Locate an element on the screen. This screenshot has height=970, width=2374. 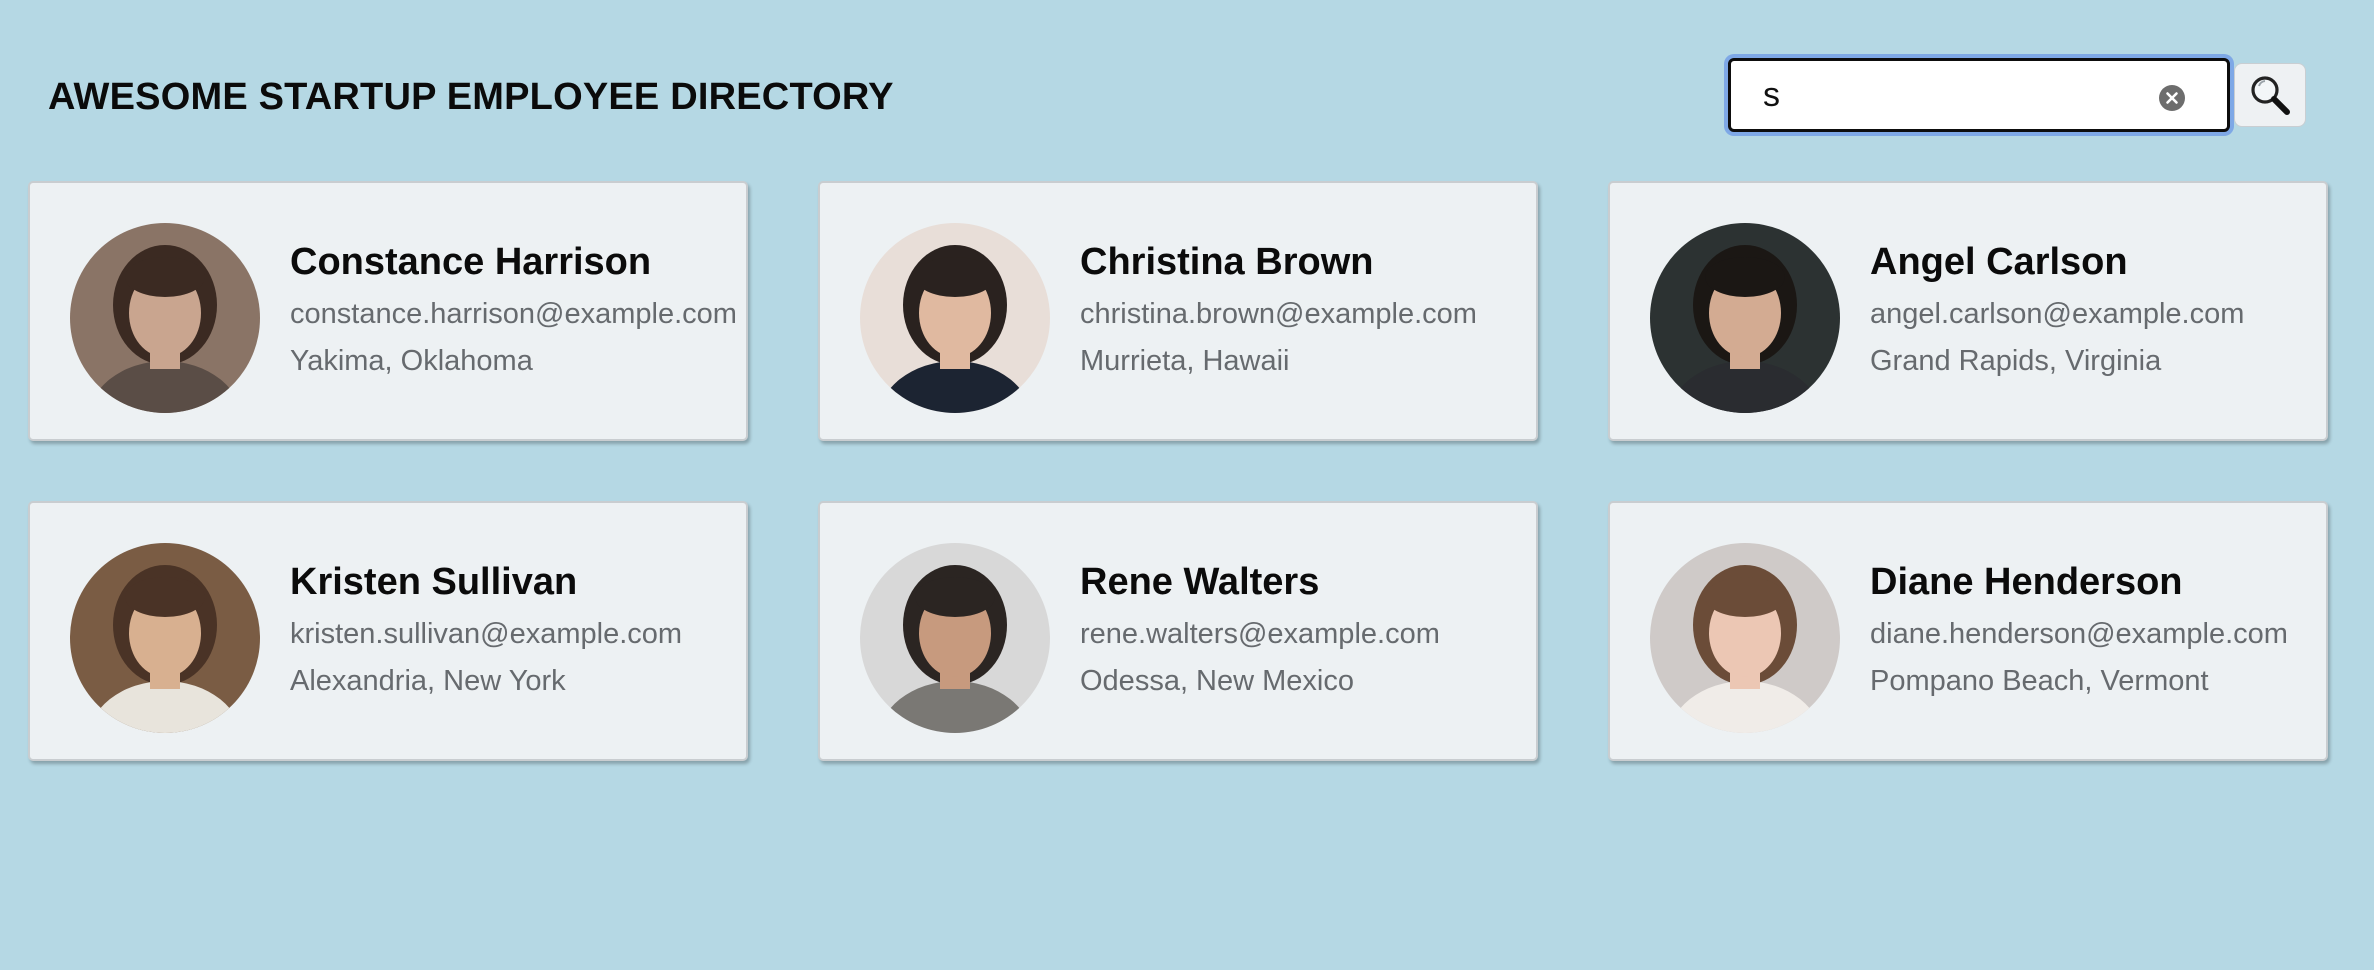
x-circle-icon is located at coordinates (2172, 98).